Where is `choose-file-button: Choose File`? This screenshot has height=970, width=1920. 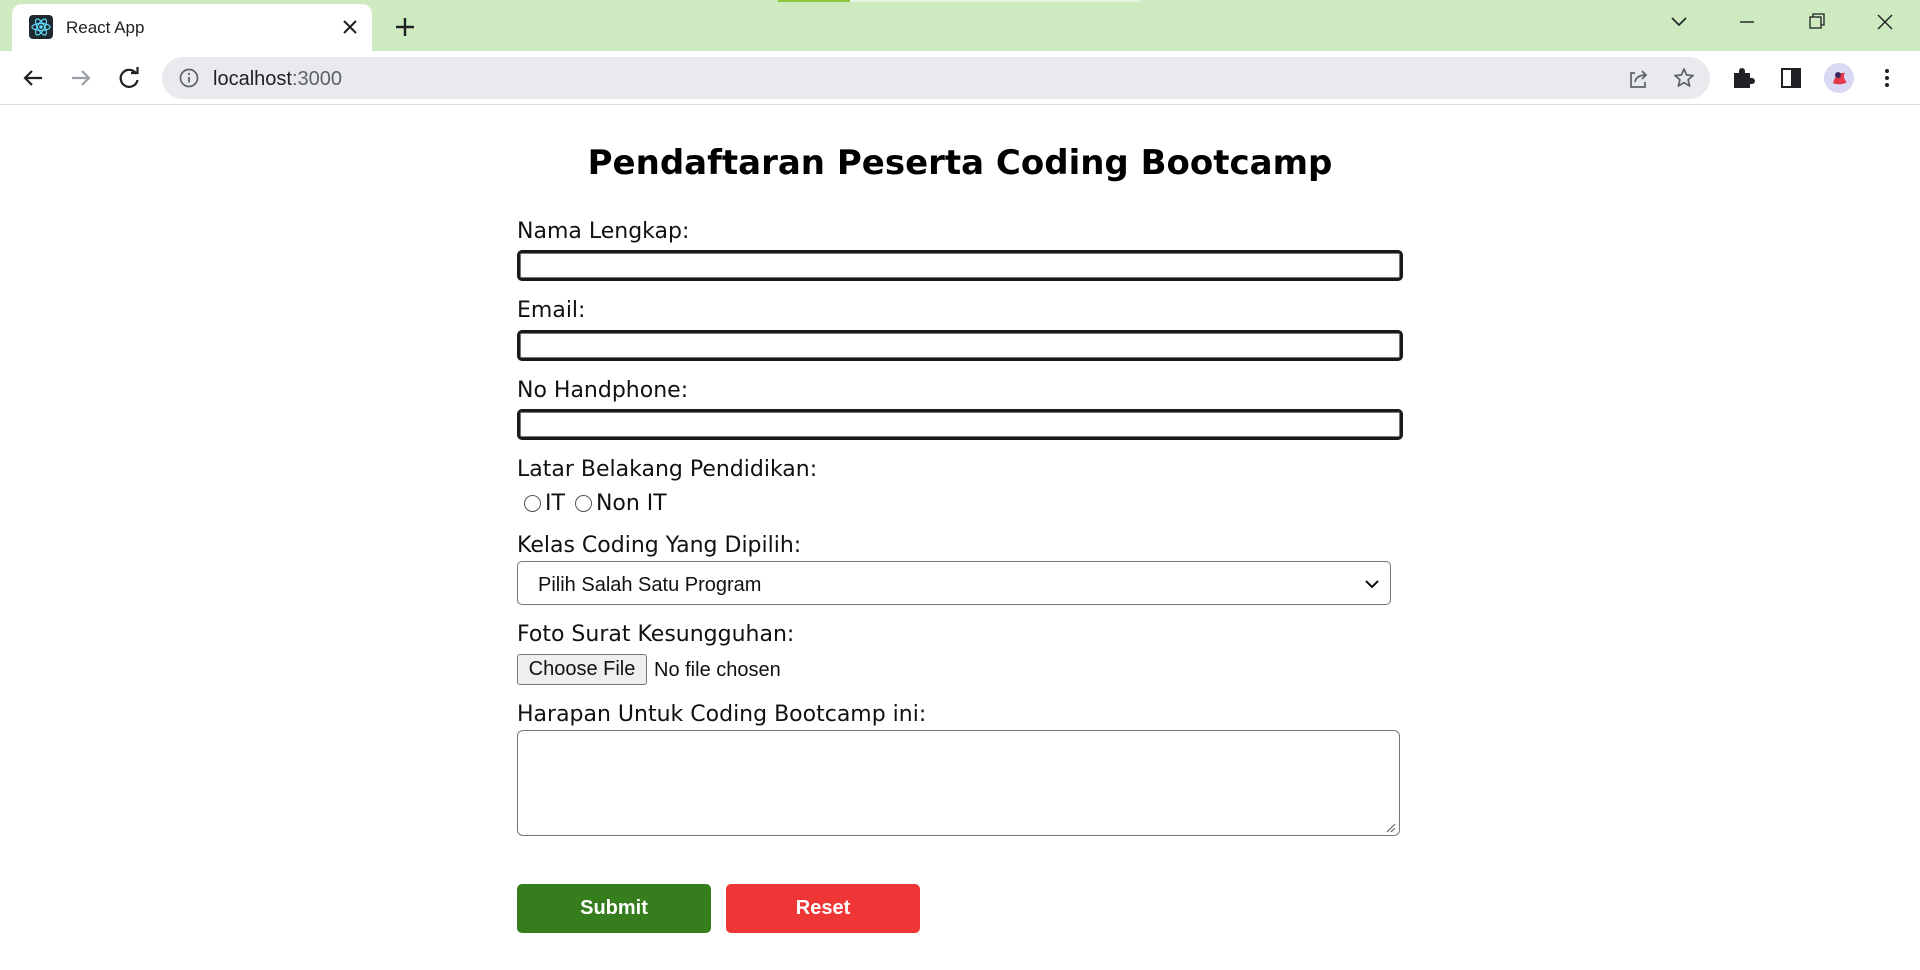
choose-file-button: Choose File is located at coordinates (582, 669).